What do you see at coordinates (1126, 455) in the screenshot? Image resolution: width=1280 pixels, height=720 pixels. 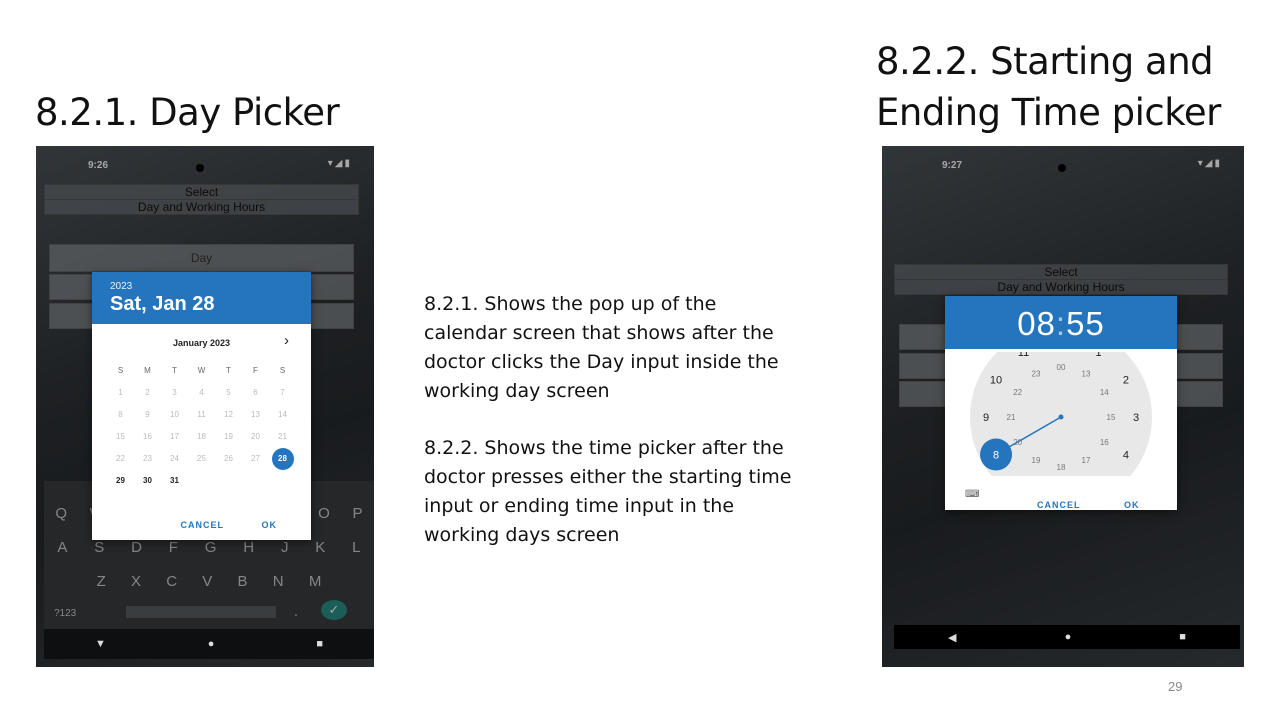 I see `clock-hour-4: 4` at bounding box center [1126, 455].